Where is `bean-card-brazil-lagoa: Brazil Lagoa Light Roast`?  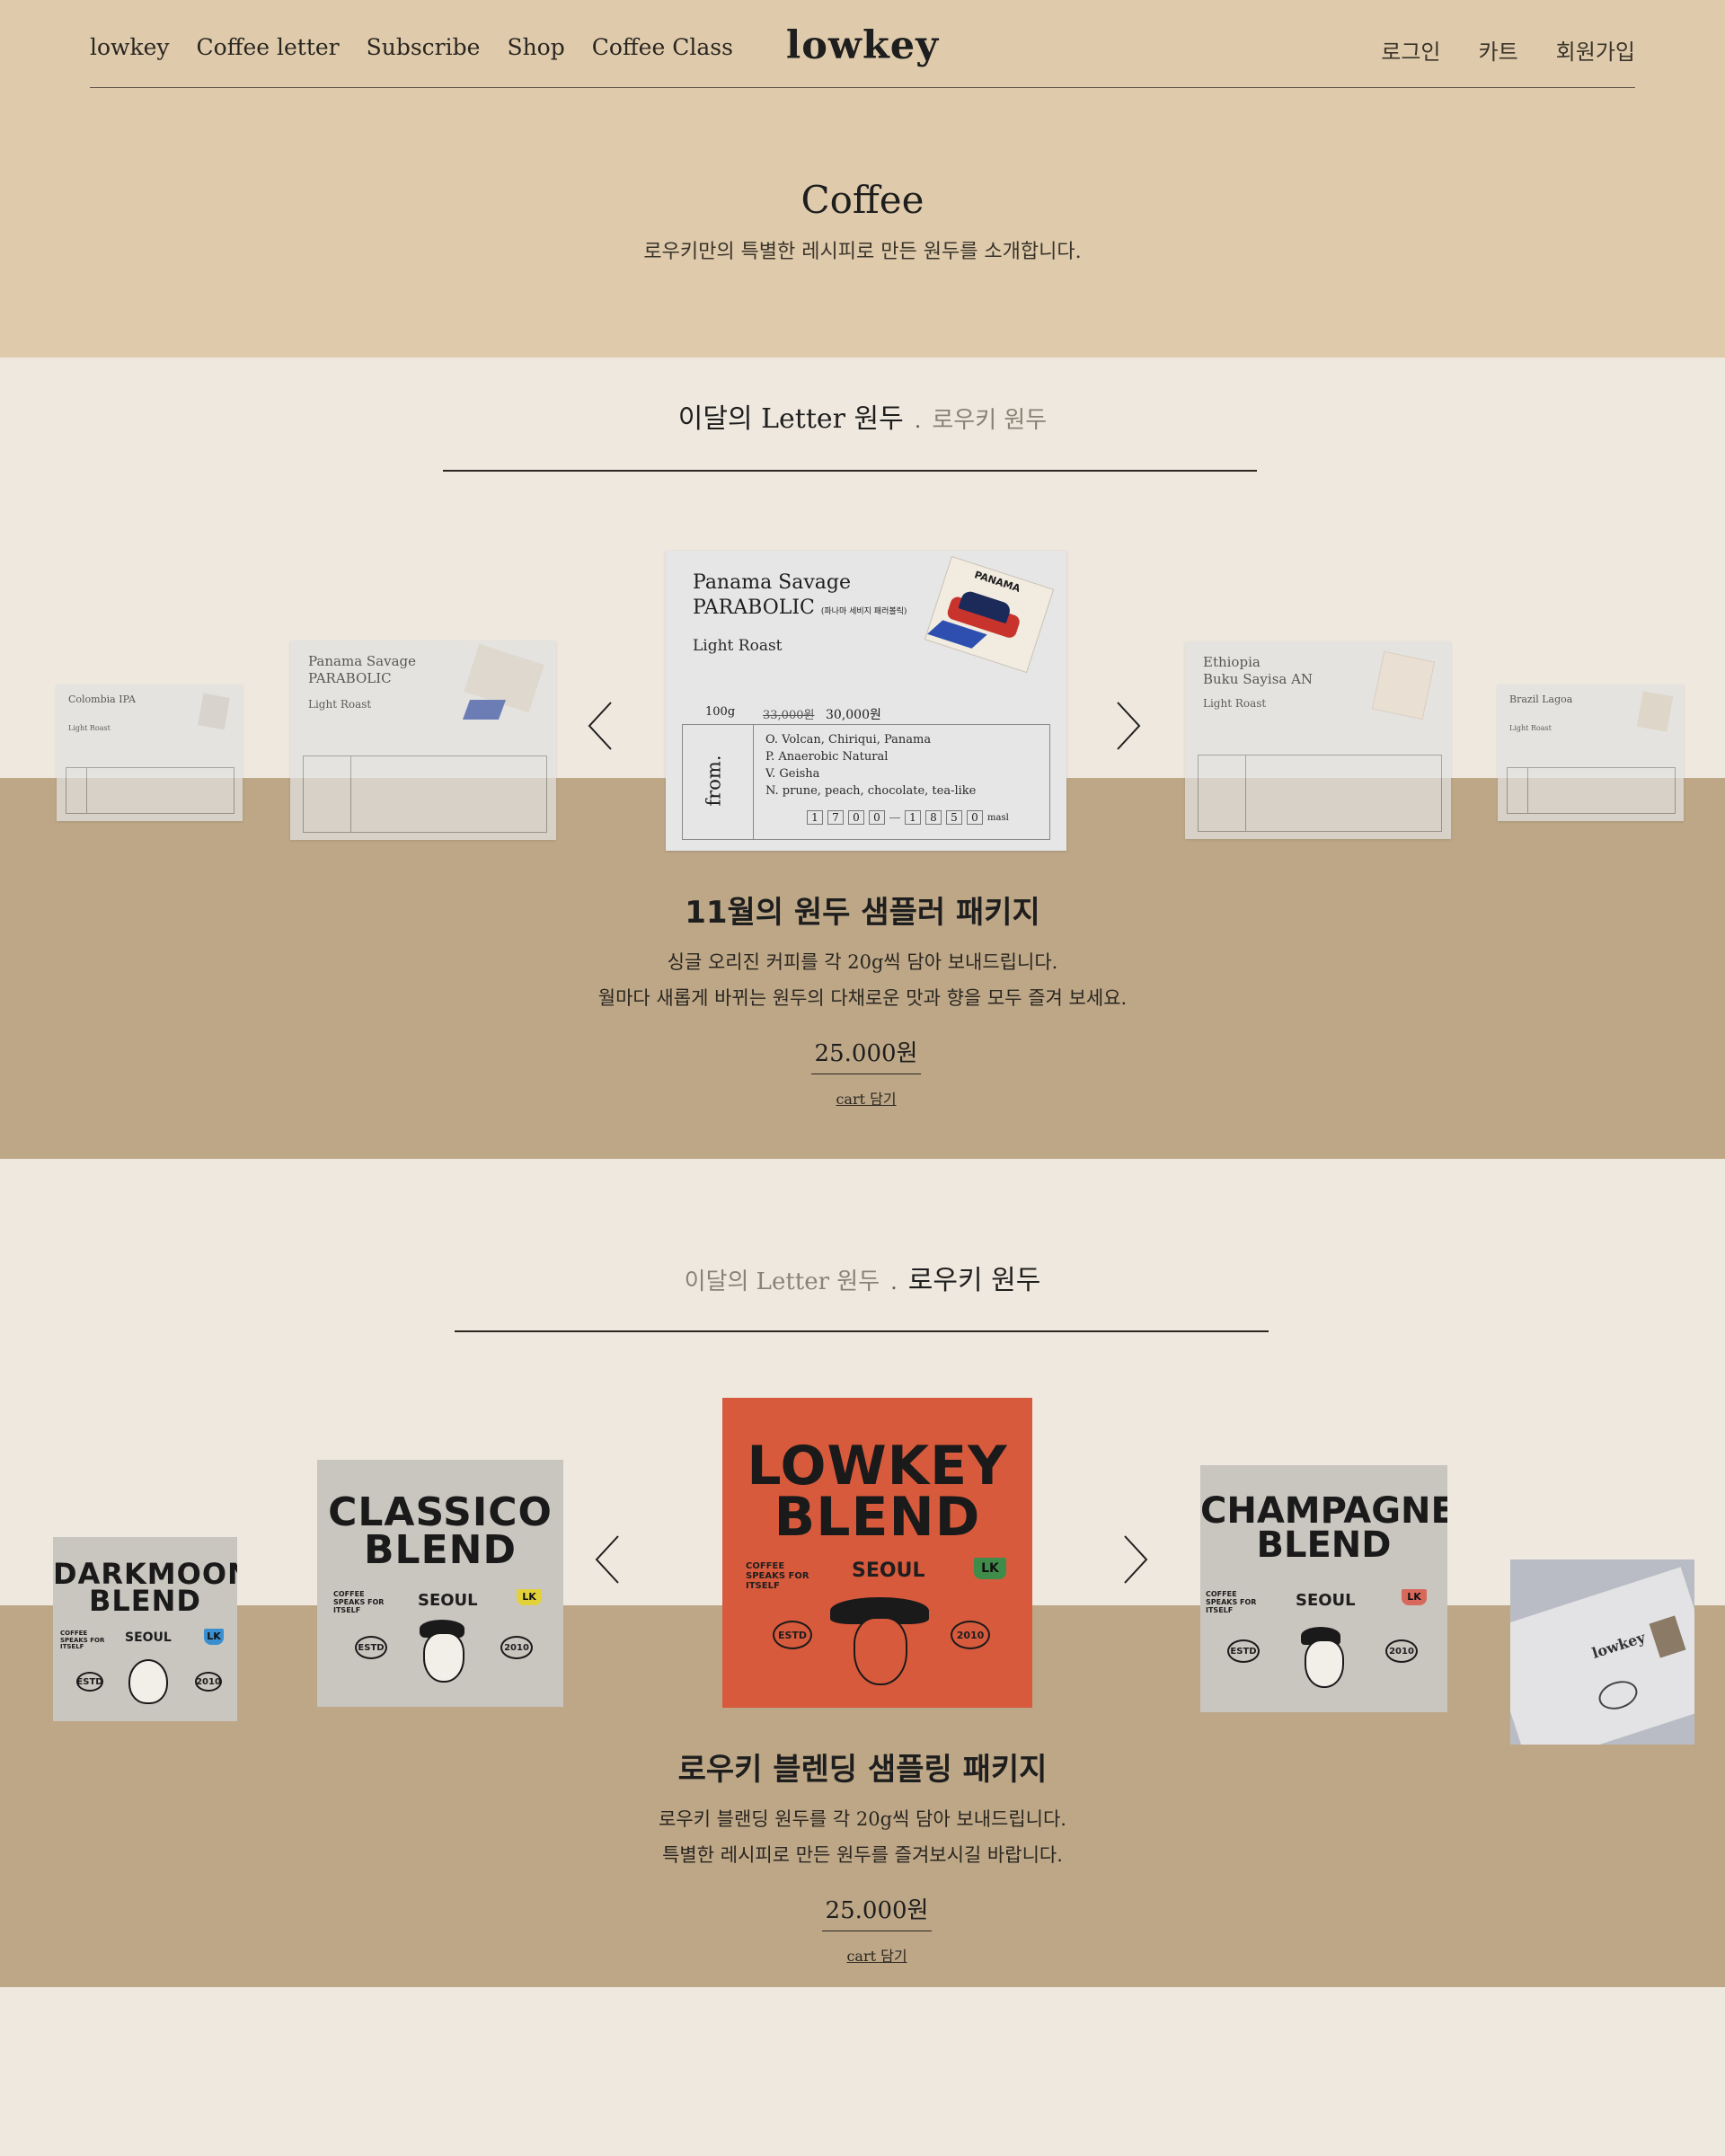
bean-card-brazil-lagoa: Brazil Lagoa Light Roast is located at coordinates (1591, 753).